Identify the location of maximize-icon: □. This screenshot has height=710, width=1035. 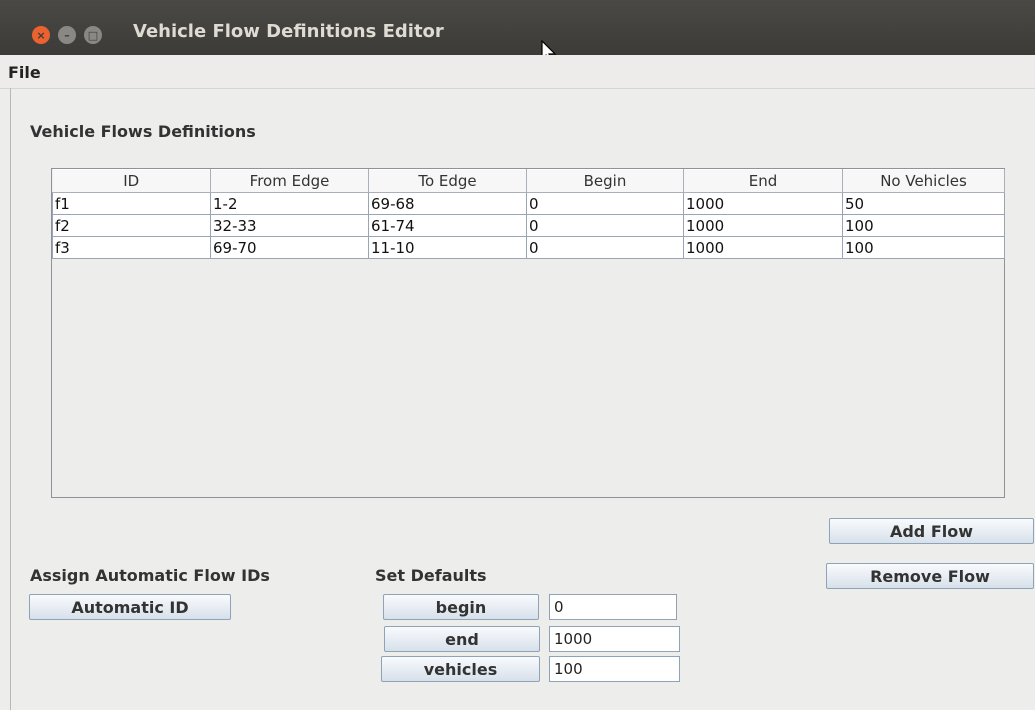
(93, 35).